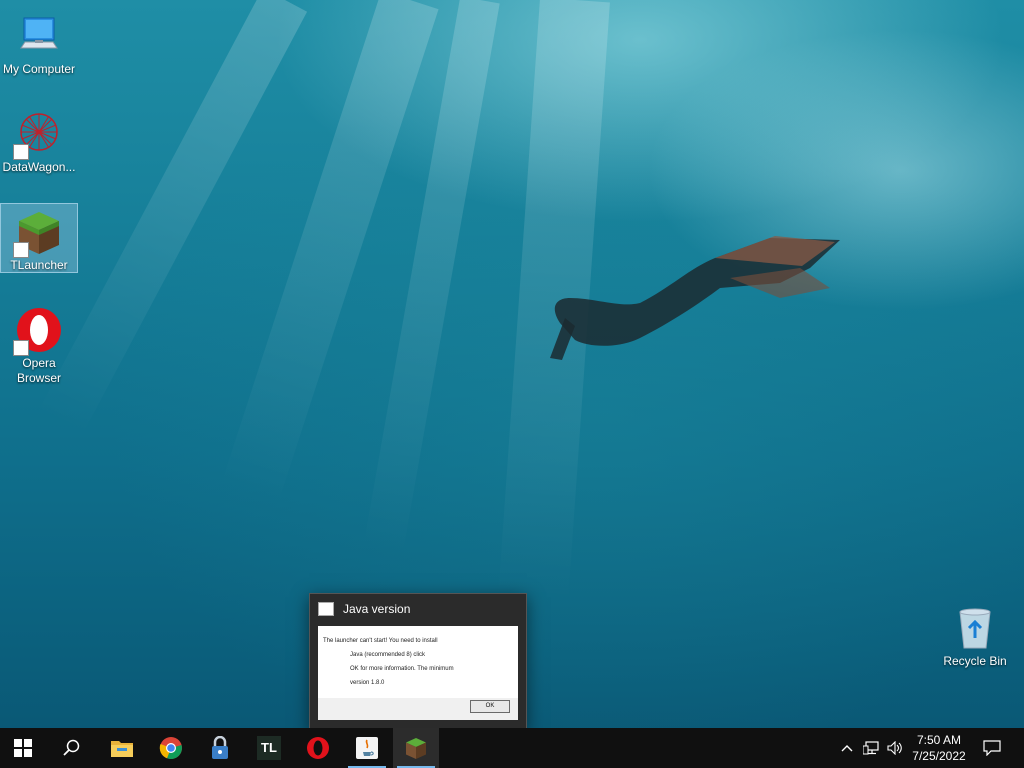  Describe the element at coordinates (388, 655) in the screenshot. I see `dialog-message-line: Java (recommended 8) click` at that location.